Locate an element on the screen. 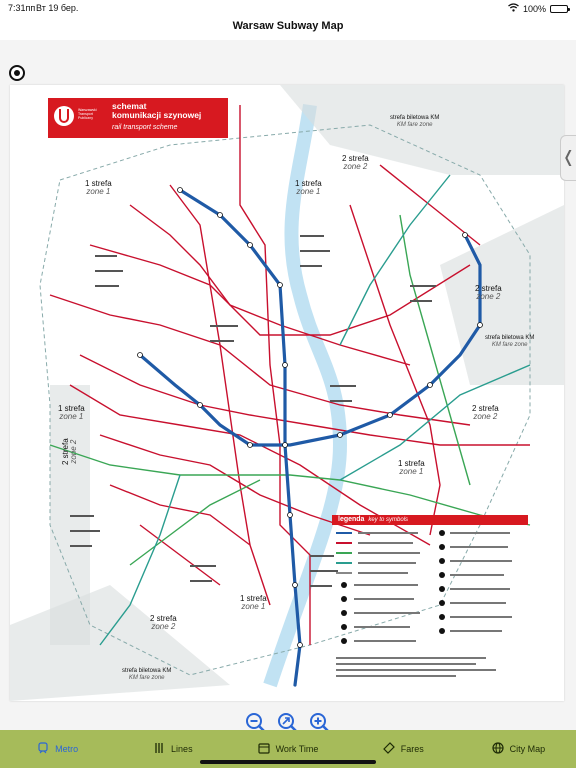 The image size is (576, 768). tab-metro: Metro is located at coordinates (57, 749).